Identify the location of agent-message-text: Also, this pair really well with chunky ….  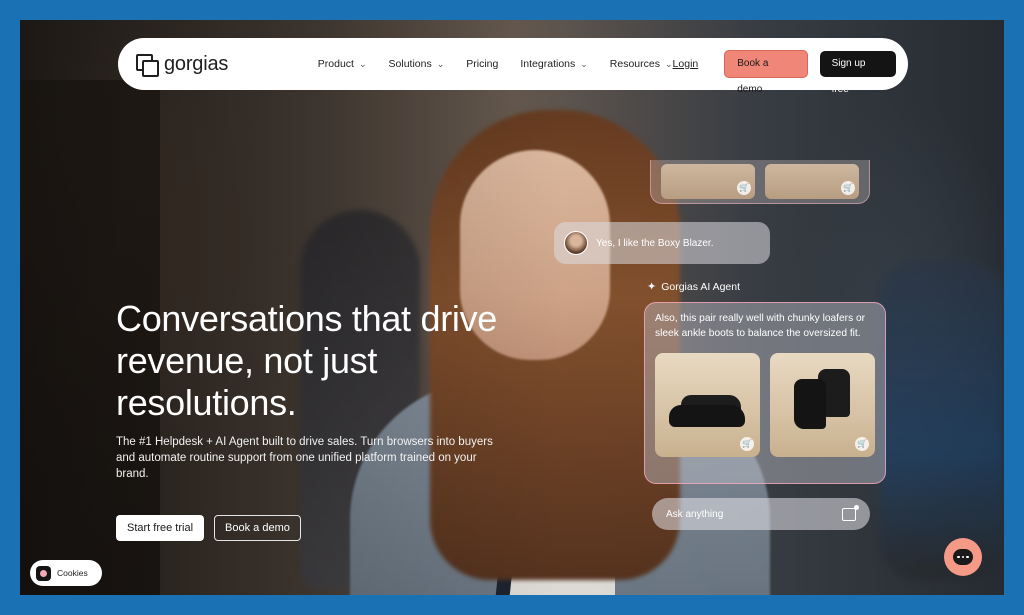
(760, 326).